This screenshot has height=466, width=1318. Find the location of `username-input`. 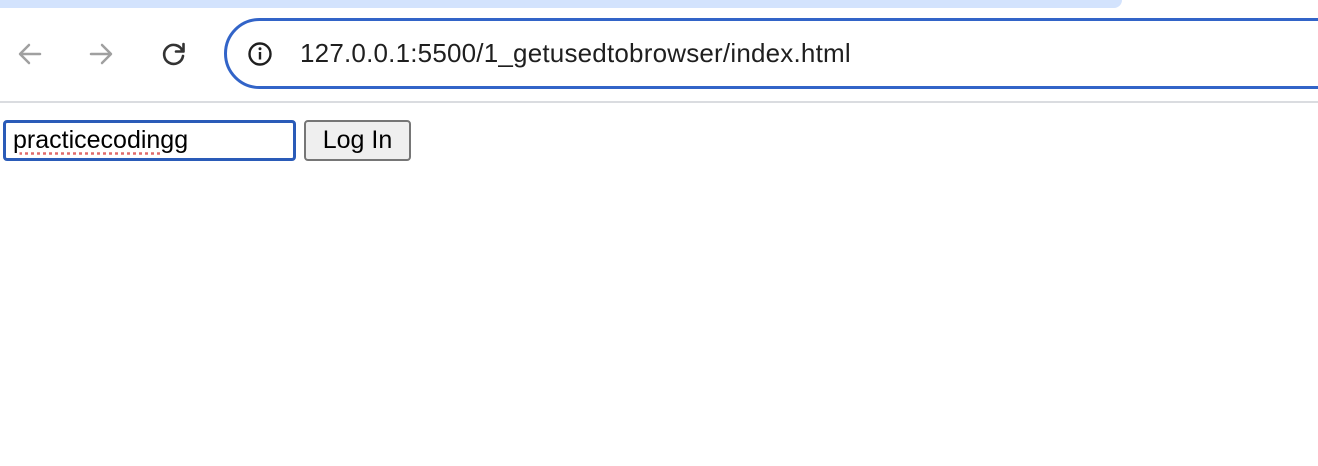

username-input is located at coordinates (149, 140).